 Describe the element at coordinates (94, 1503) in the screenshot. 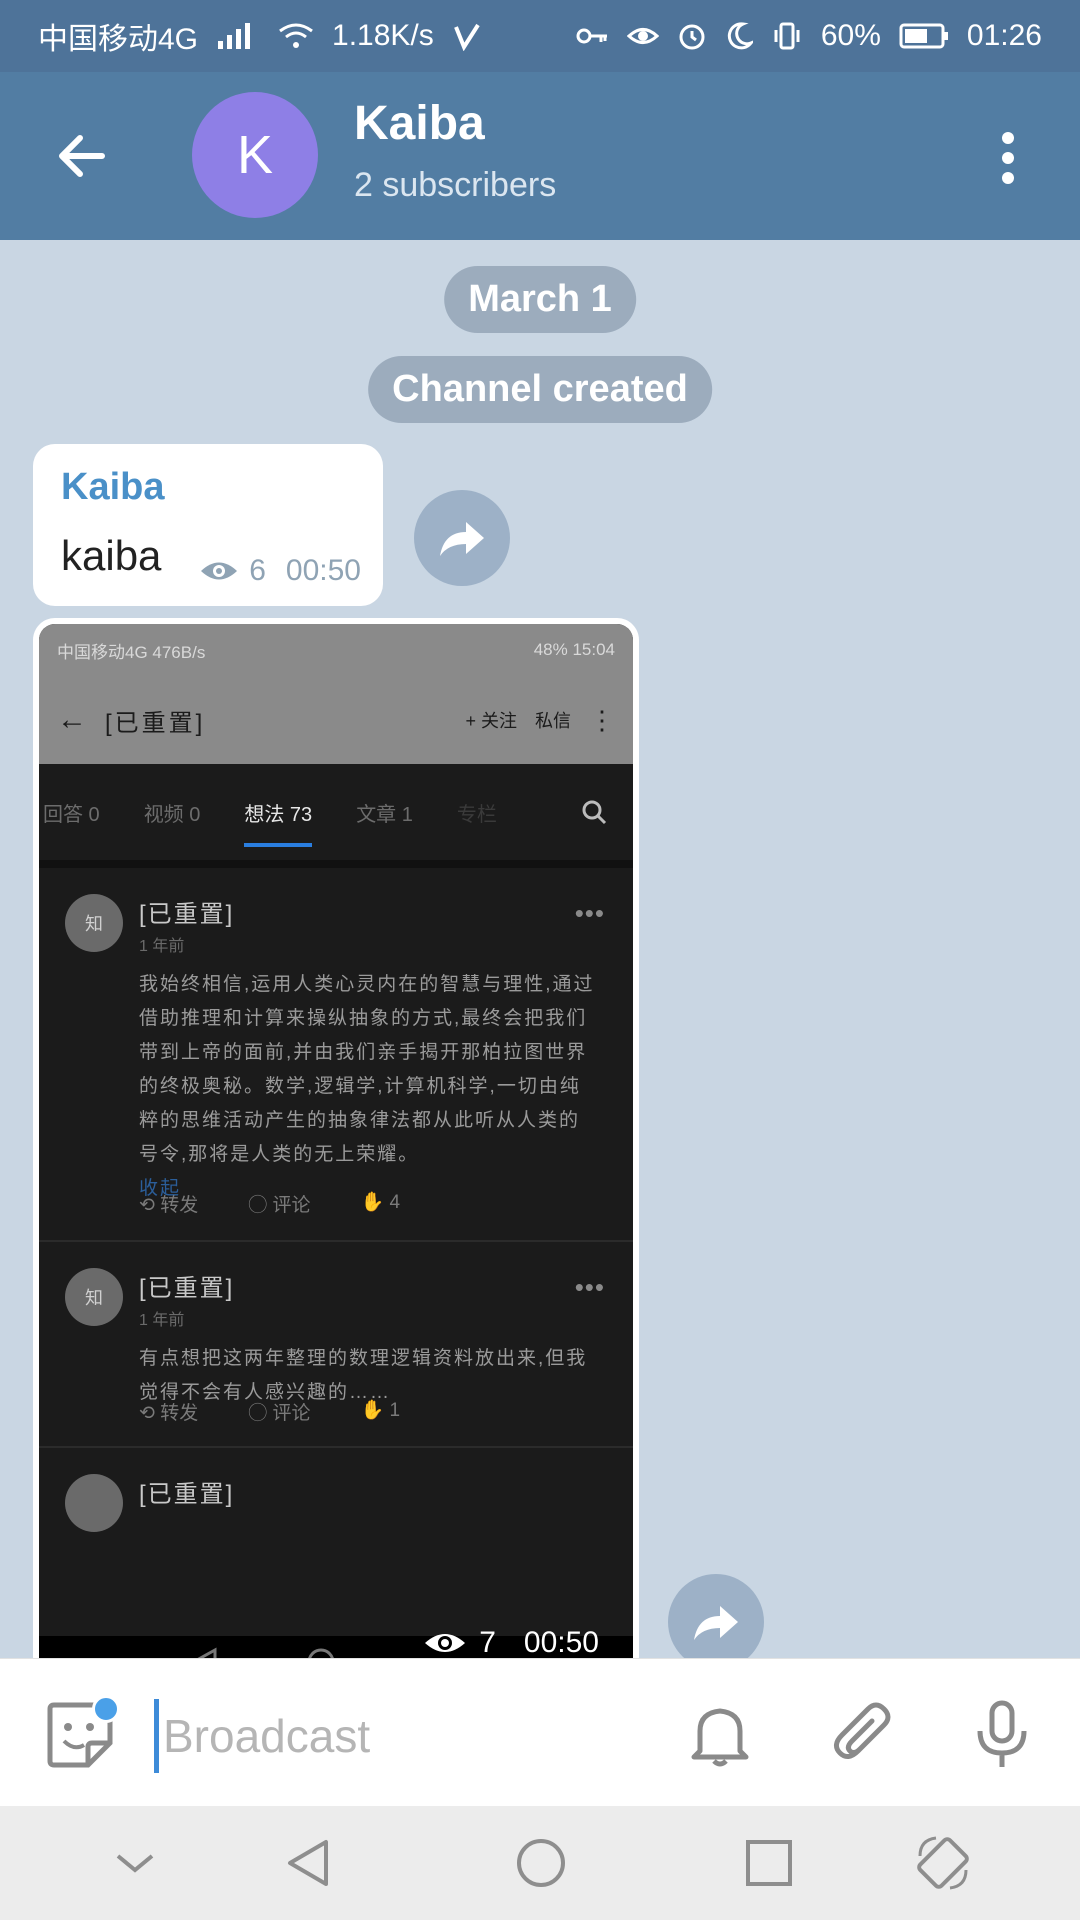

I see `shot-avatar` at that location.